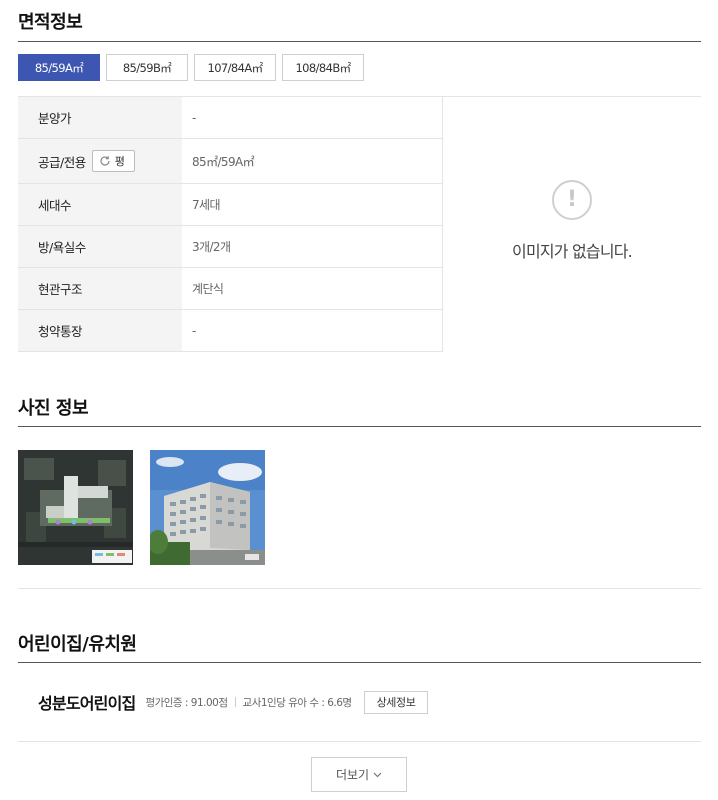  Describe the element at coordinates (359, 662) in the screenshot. I see `daycare-section-divider` at that location.